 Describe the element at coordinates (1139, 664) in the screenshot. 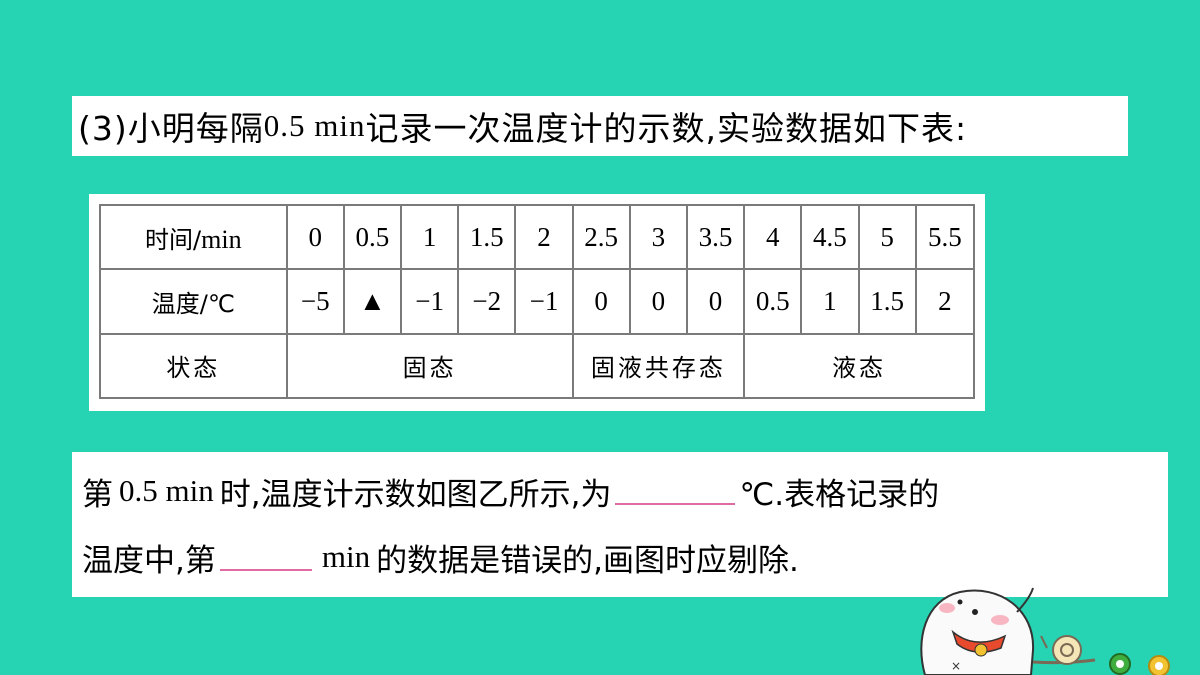

I see `small-shell-icon` at that location.